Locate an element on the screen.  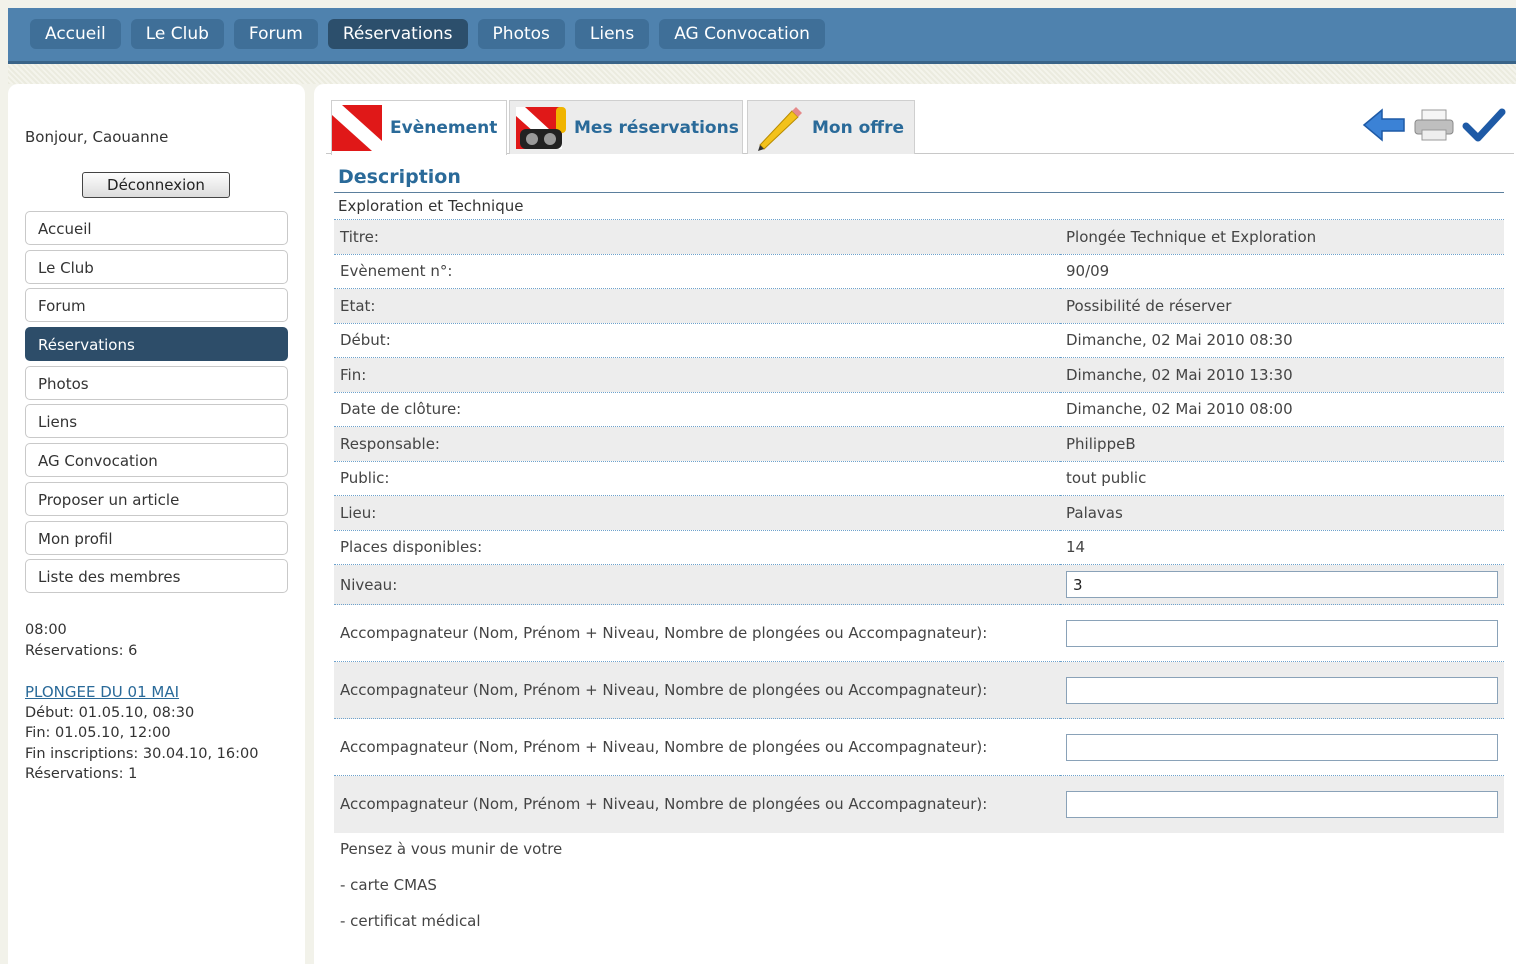
field-value: Dimanche, 02 Mai 2010 08:30 is located at coordinates (1282, 340).